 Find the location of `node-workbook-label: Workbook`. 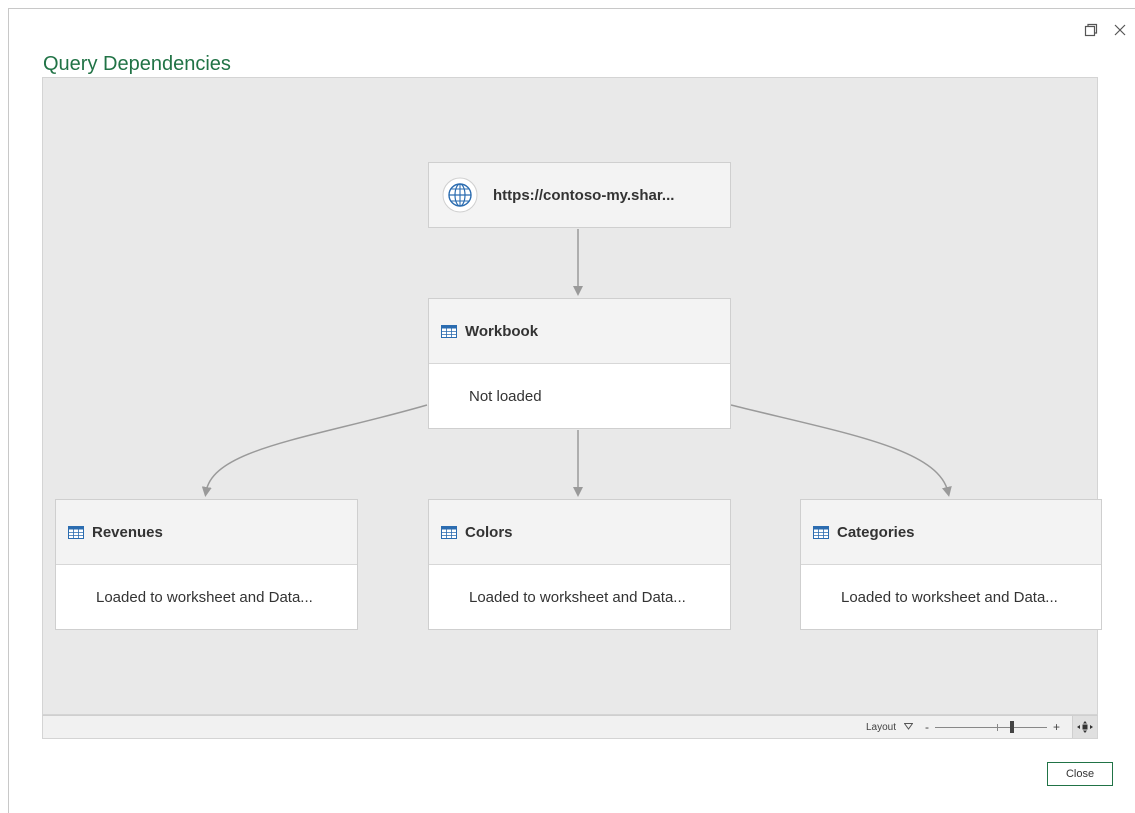

node-workbook-label: Workbook is located at coordinates (502, 331).